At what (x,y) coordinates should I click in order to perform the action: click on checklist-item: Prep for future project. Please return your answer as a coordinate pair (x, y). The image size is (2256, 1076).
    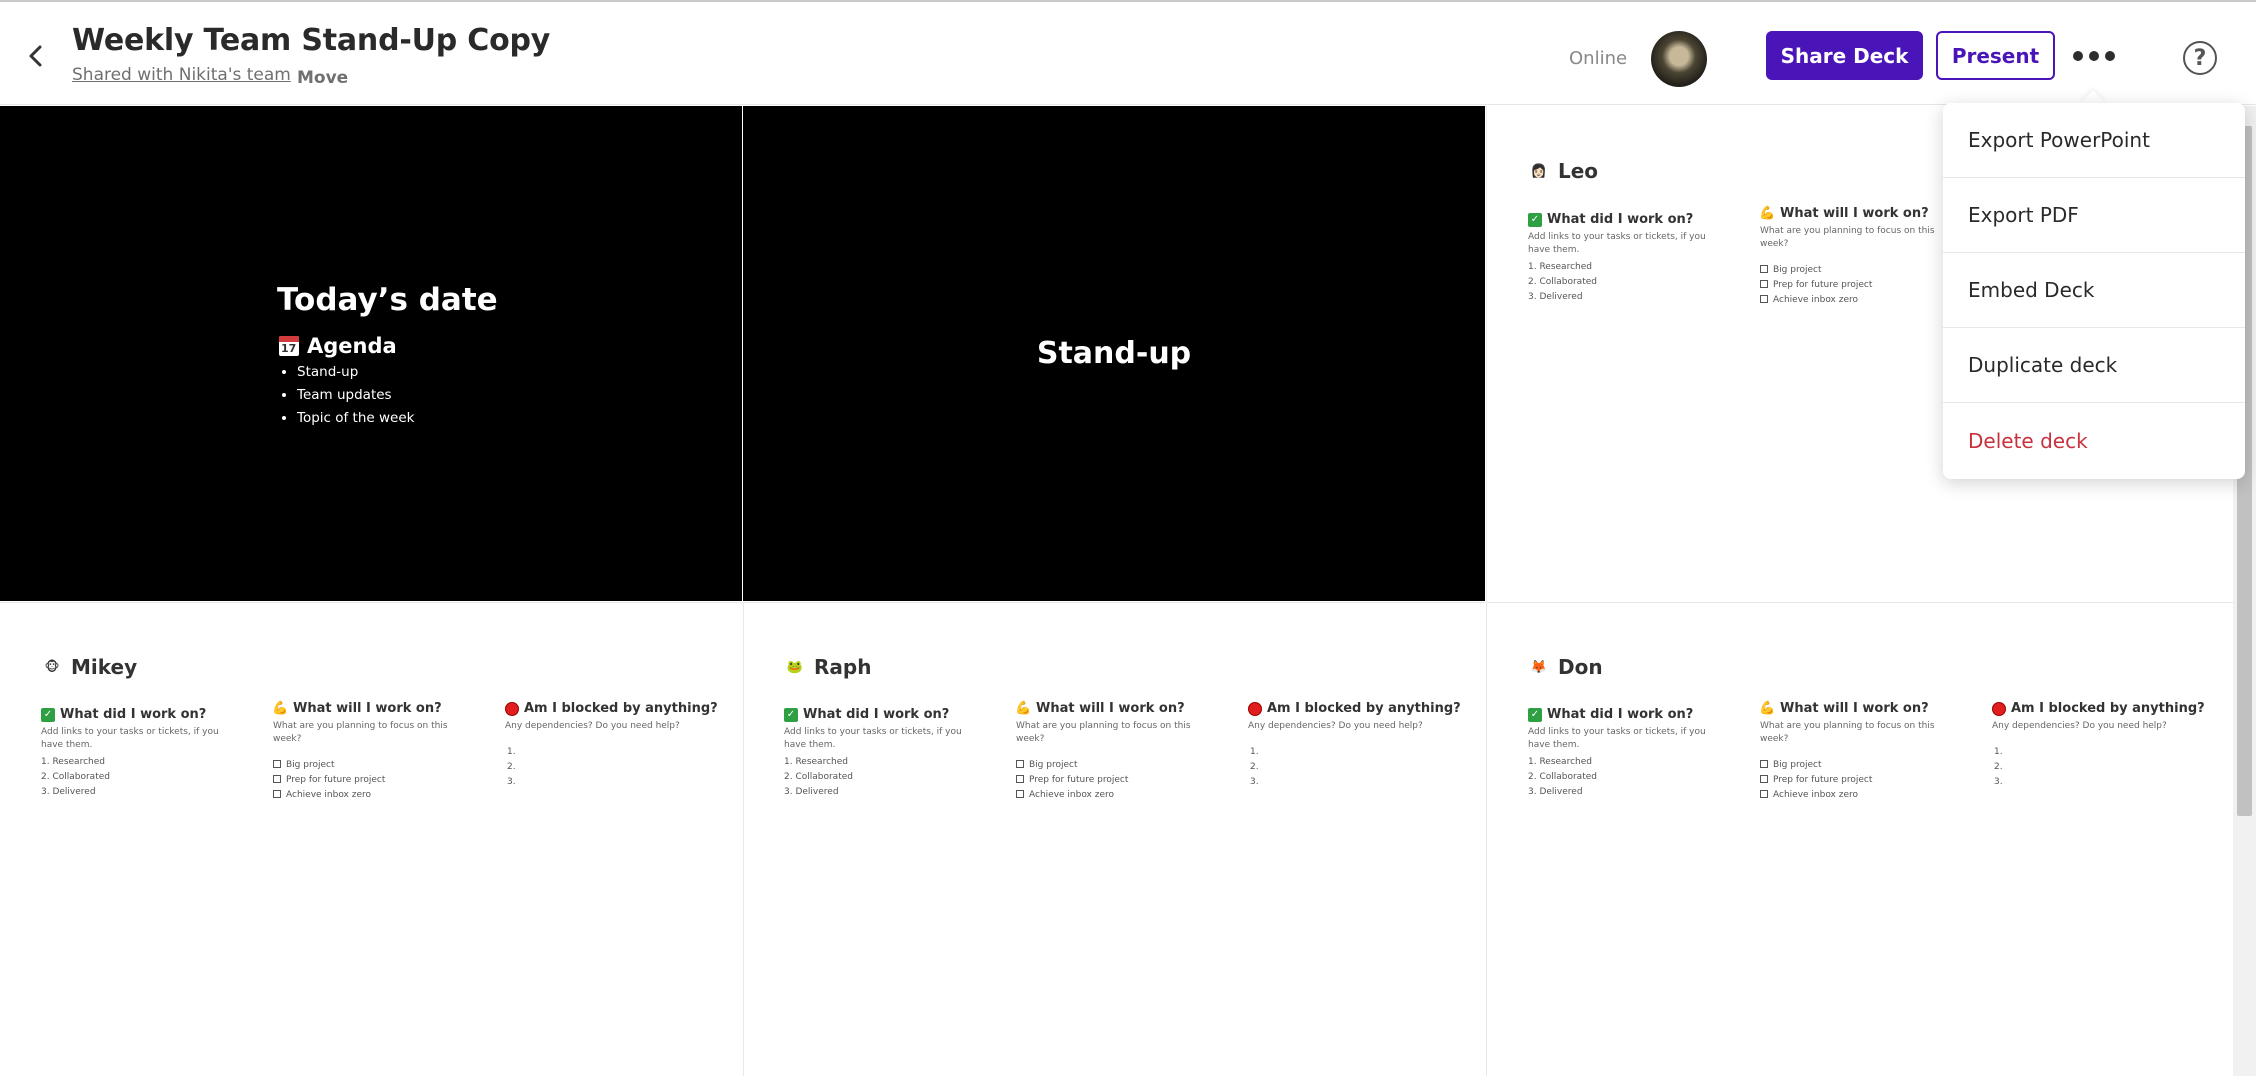
    Looking at the image, I should click on (1870, 780).